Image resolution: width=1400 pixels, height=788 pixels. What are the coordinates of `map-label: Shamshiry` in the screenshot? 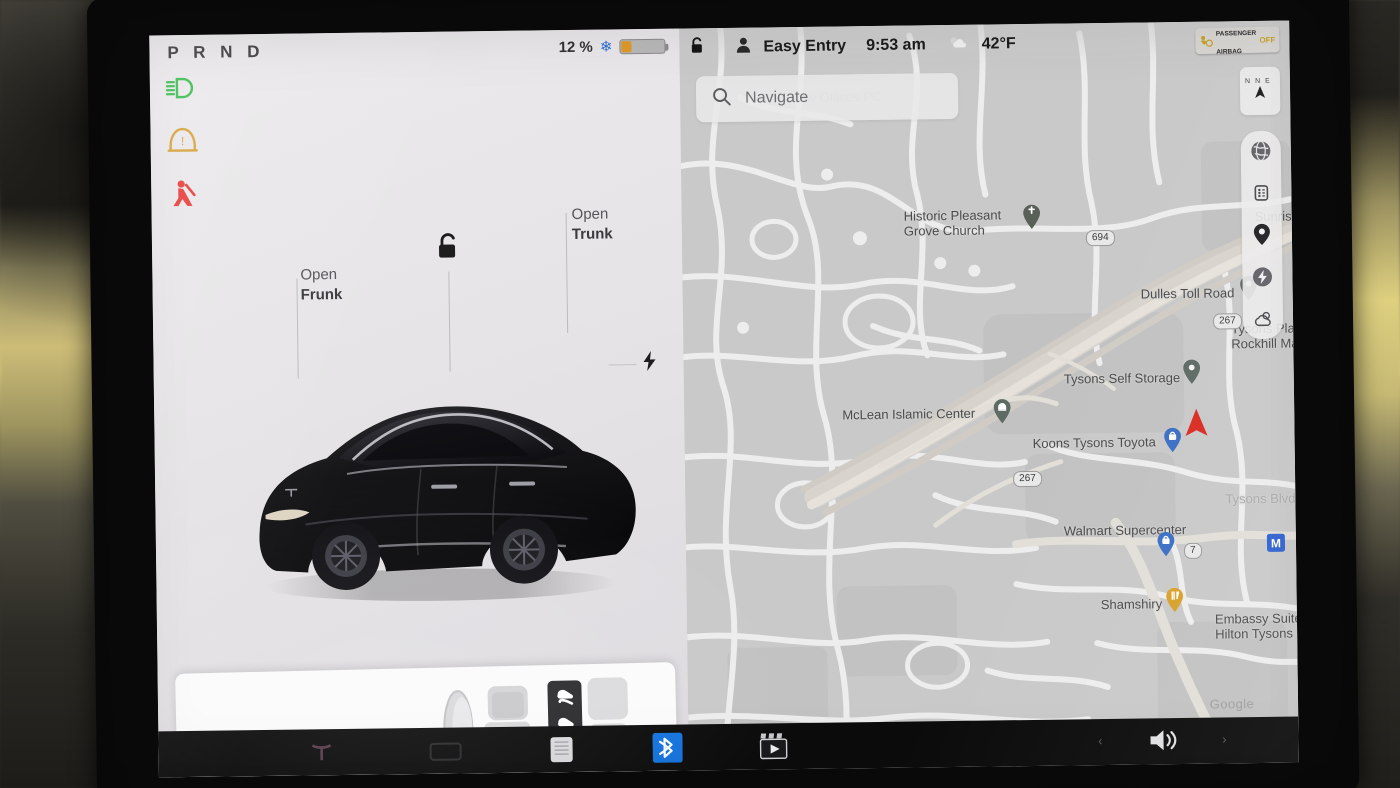 It's located at (1132, 604).